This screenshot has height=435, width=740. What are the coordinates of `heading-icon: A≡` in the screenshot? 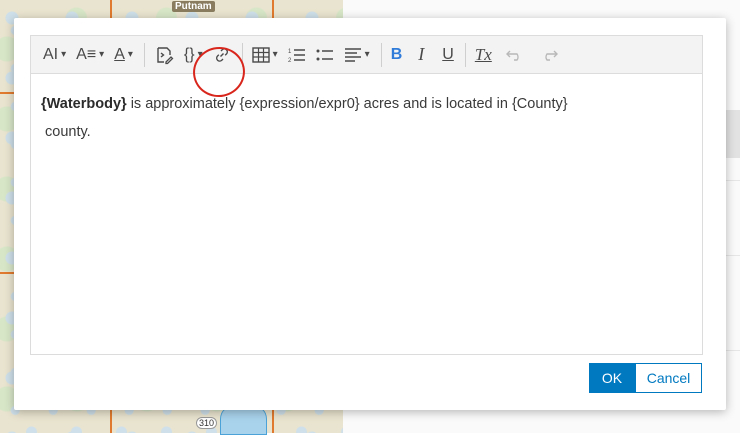 It's located at (86, 54).